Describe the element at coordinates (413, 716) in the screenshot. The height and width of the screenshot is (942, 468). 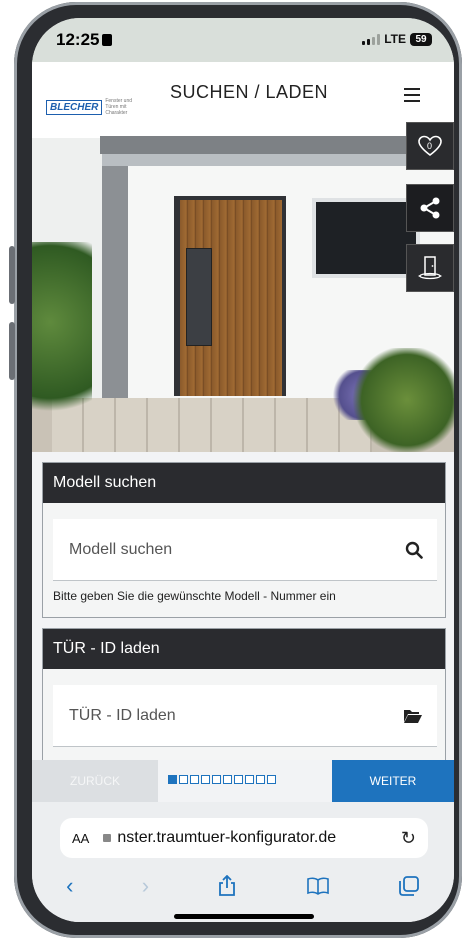
I see `folder-open-icon` at that location.